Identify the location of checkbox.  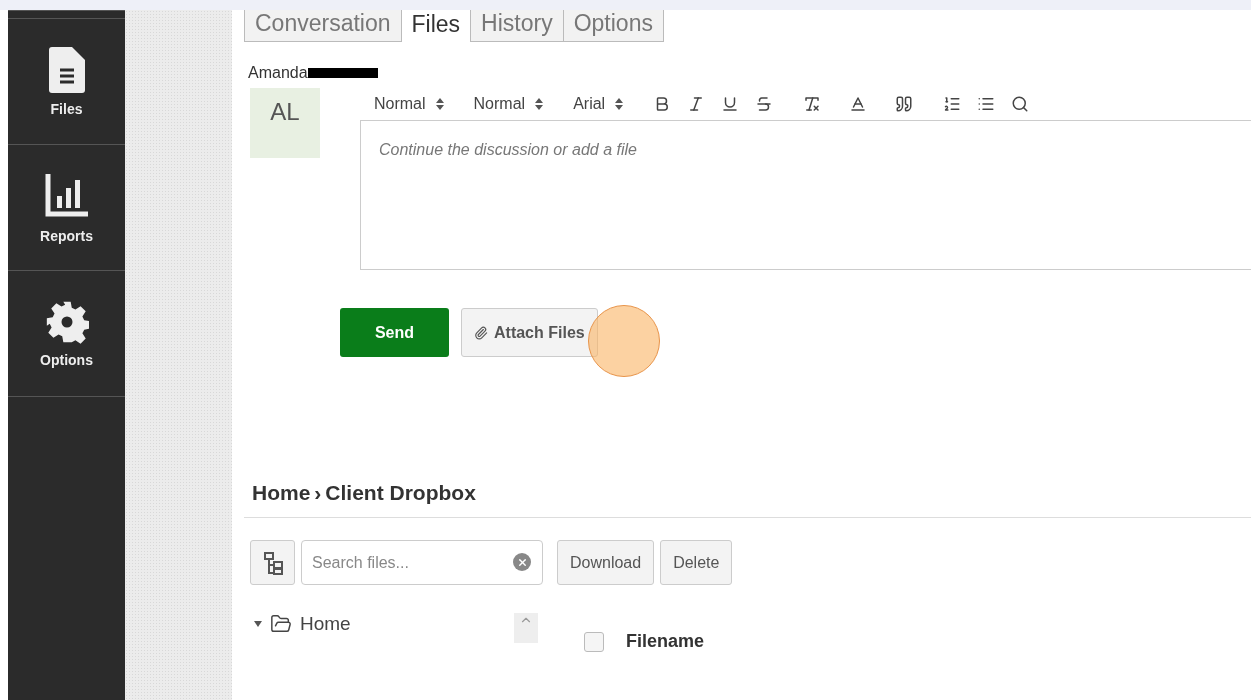
(594, 641).